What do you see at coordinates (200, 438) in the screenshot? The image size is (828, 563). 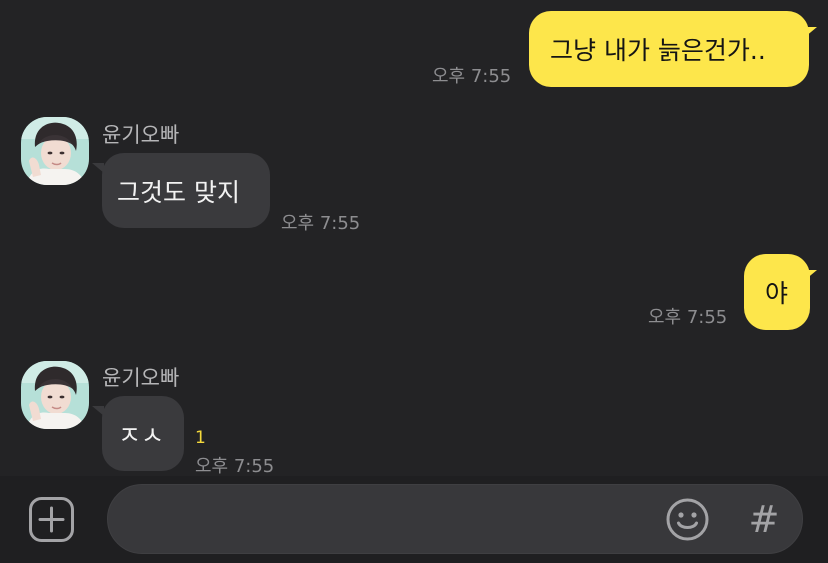 I see `unread-count: 1` at bounding box center [200, 438].